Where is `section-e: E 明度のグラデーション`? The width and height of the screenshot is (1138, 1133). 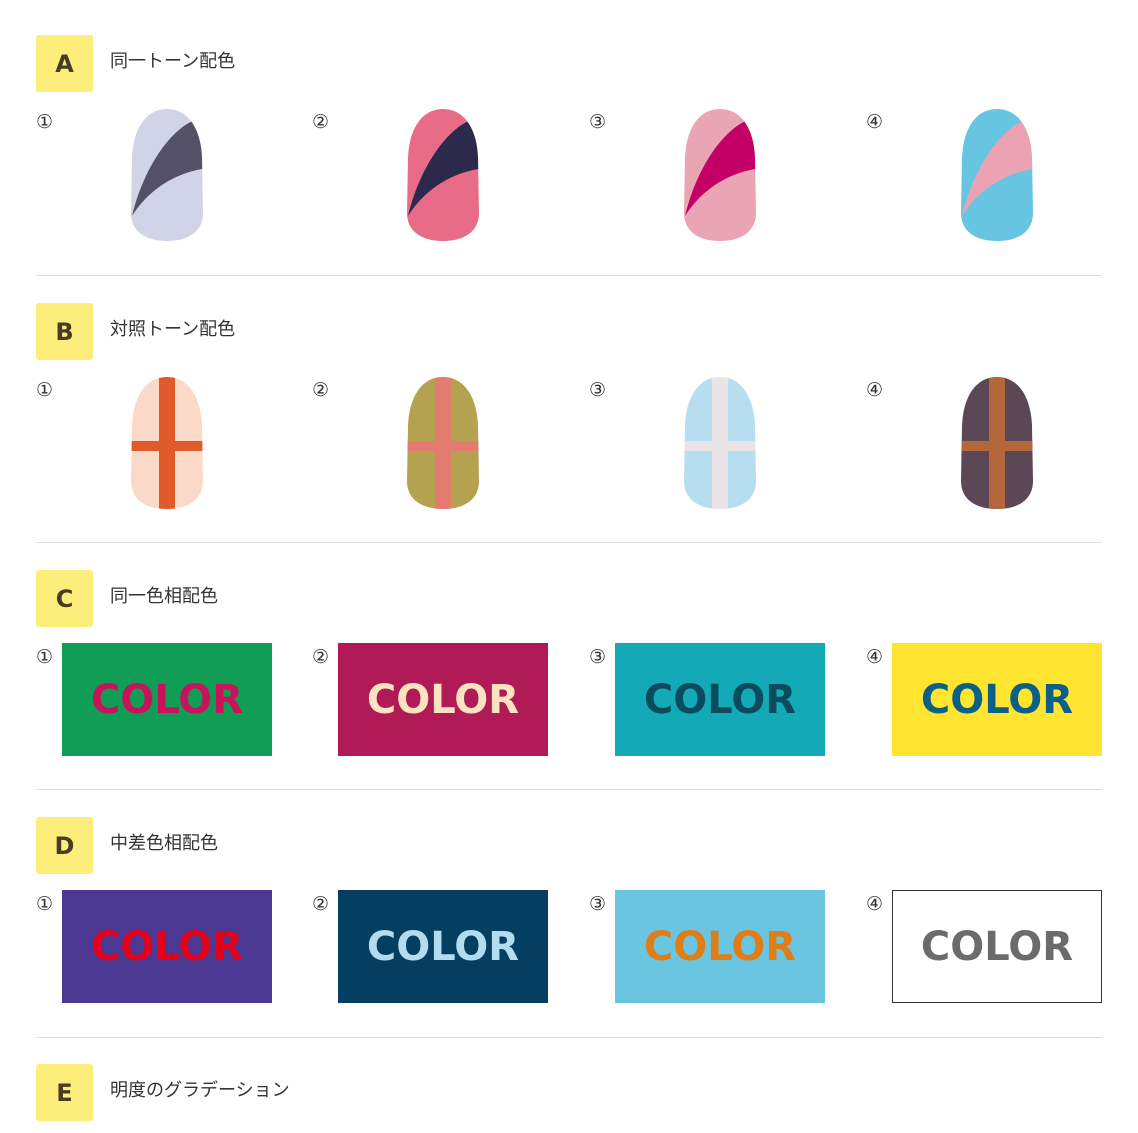 section-e: E 明度のグラデーション is located at coordinates (569, 1094).